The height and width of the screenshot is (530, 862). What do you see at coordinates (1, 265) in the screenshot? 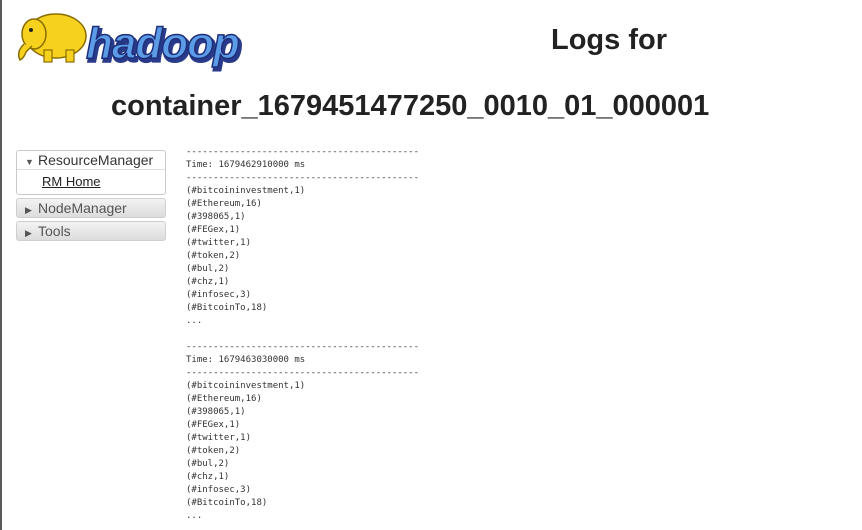
I see `window-left-border` at bounding box center [1, 265].